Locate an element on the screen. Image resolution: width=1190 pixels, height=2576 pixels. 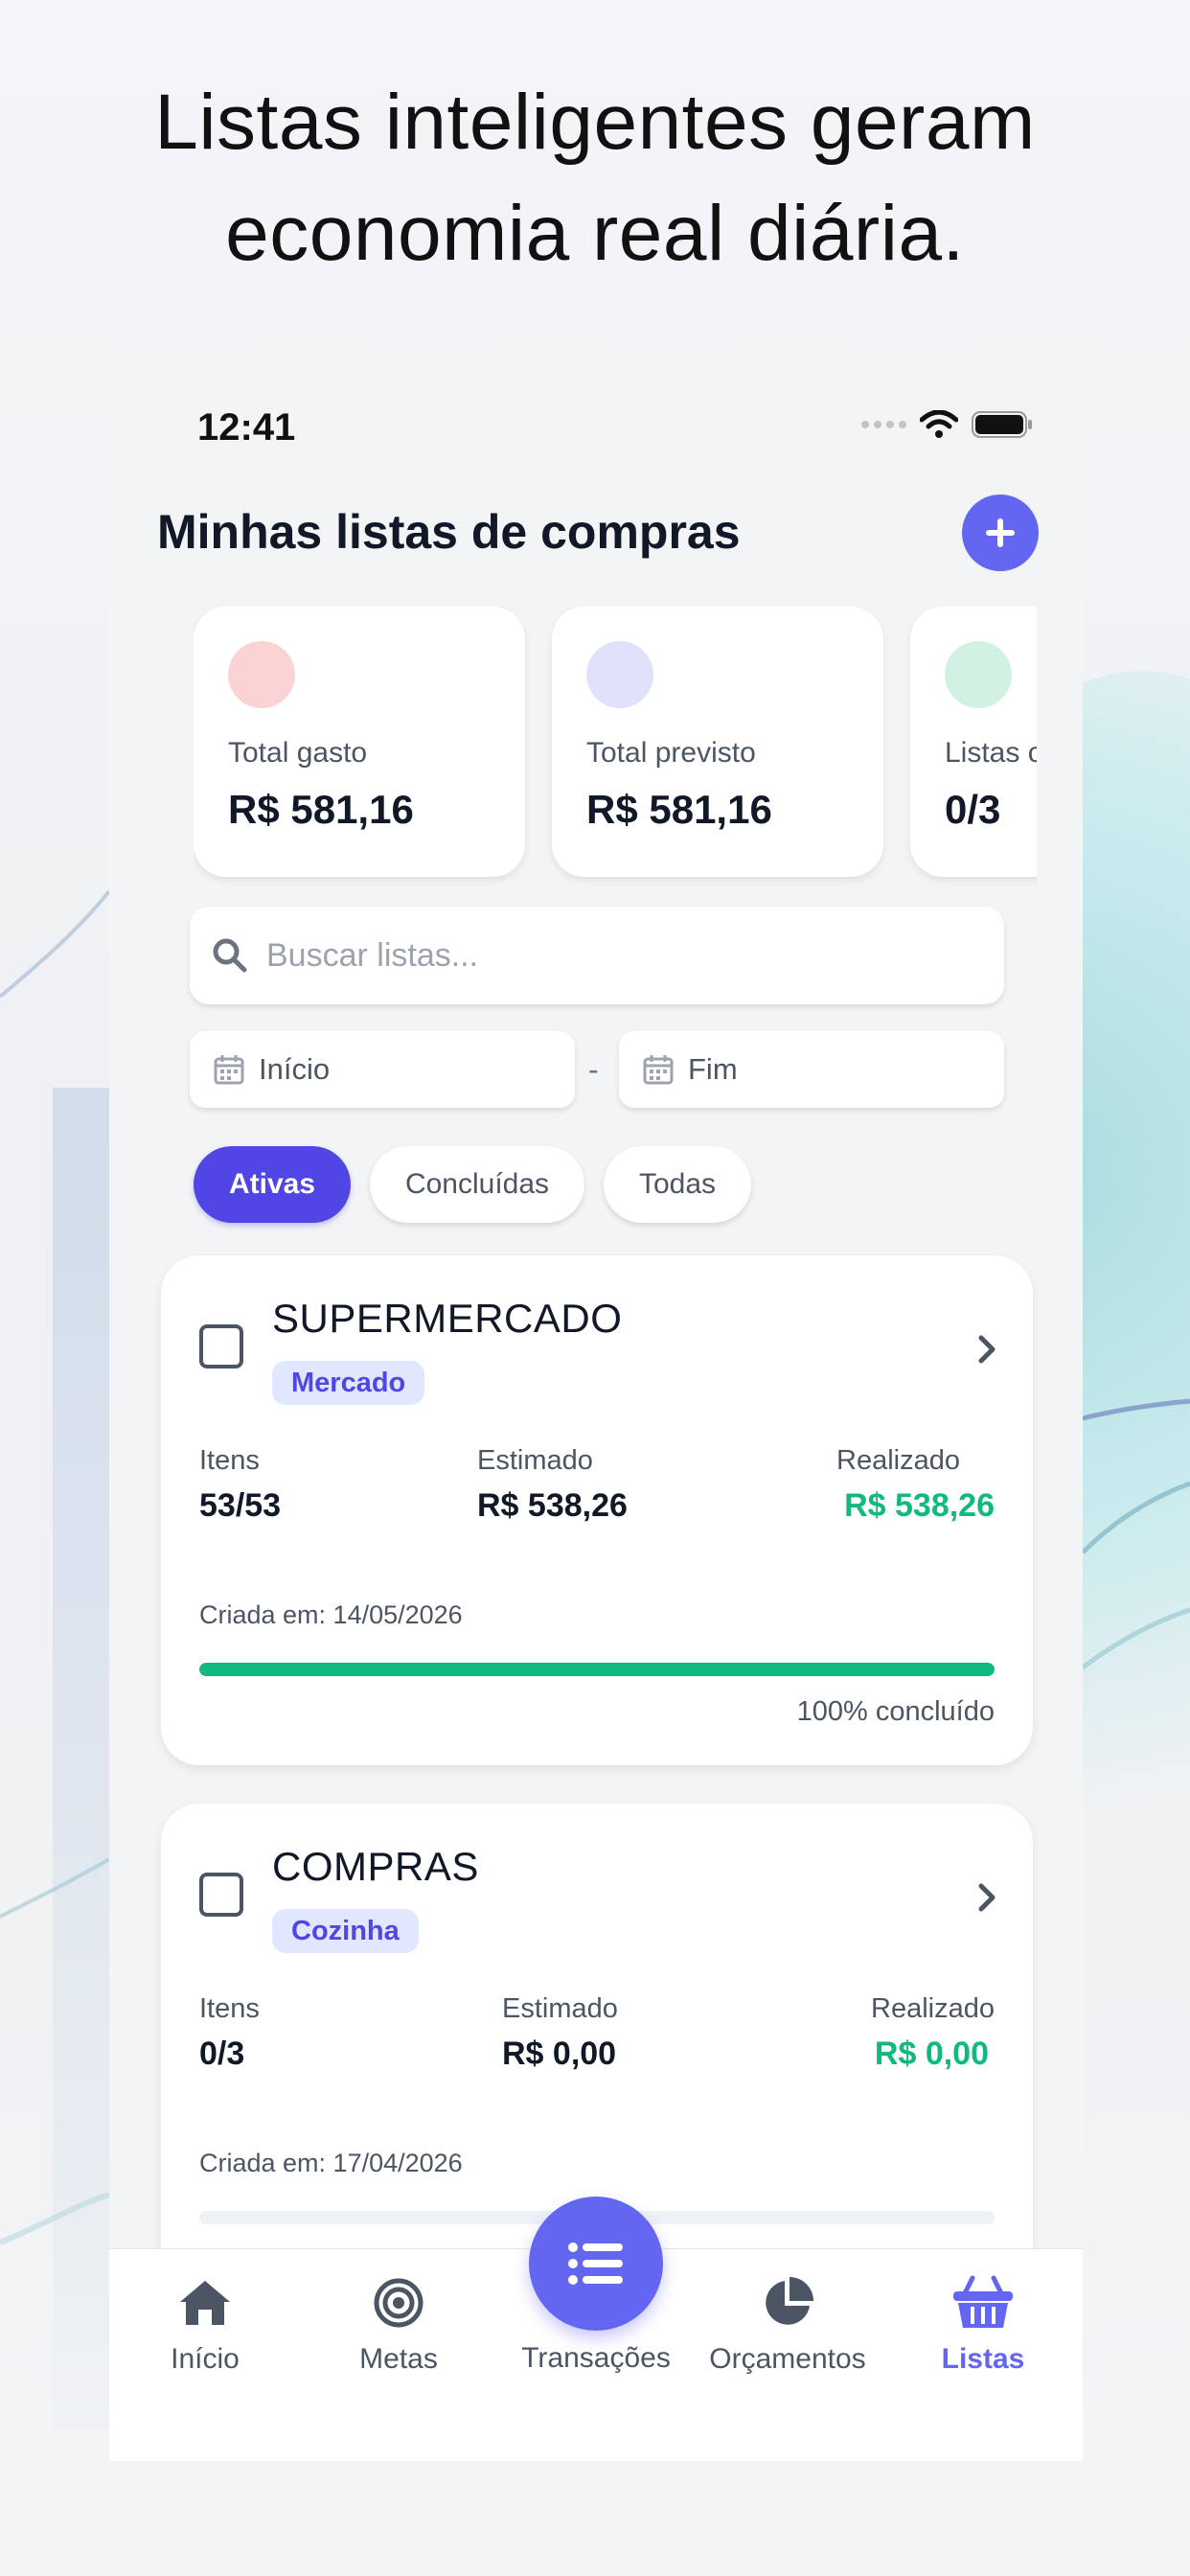
created-date: Criada em: 14/05/2026 is located at coordinates (331, 1614).